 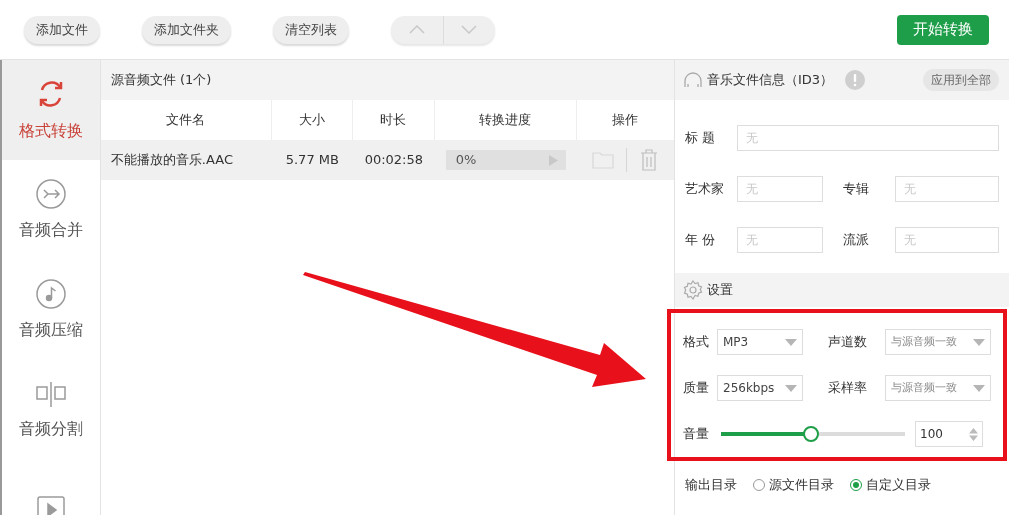 I want to click on field-label: 艺术家, so click(x=705, y=189).